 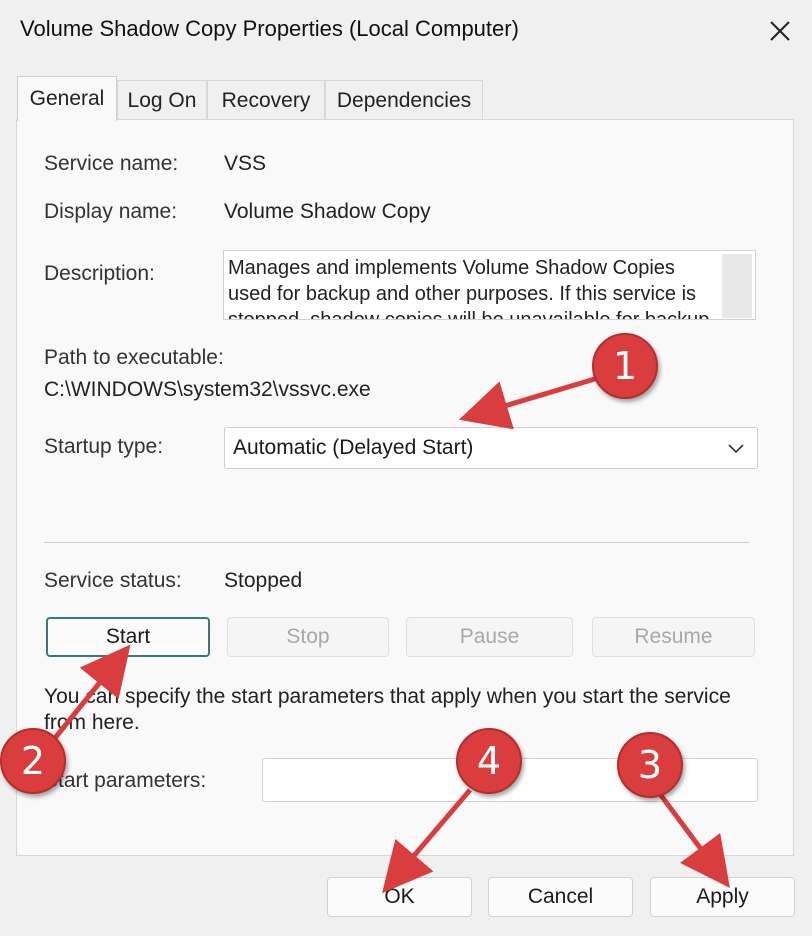 I want to click on chevron-down-icon, so click(x=736, y=449).